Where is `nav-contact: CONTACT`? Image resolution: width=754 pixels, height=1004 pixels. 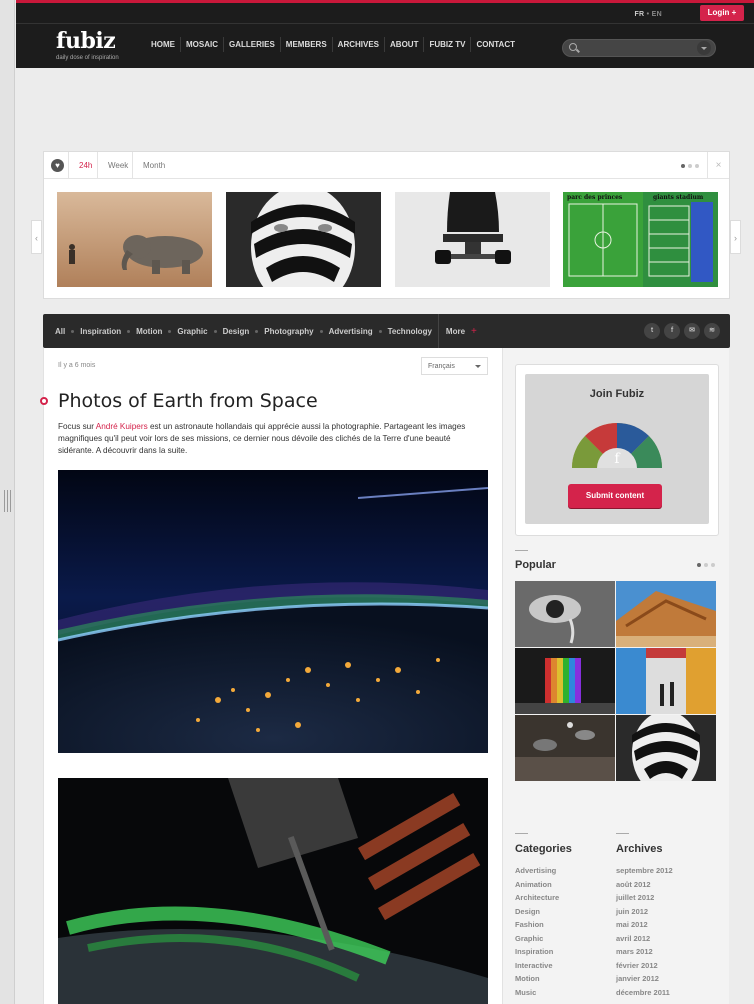 nav-contact: CONTACT is located at coordinates (495, 44).